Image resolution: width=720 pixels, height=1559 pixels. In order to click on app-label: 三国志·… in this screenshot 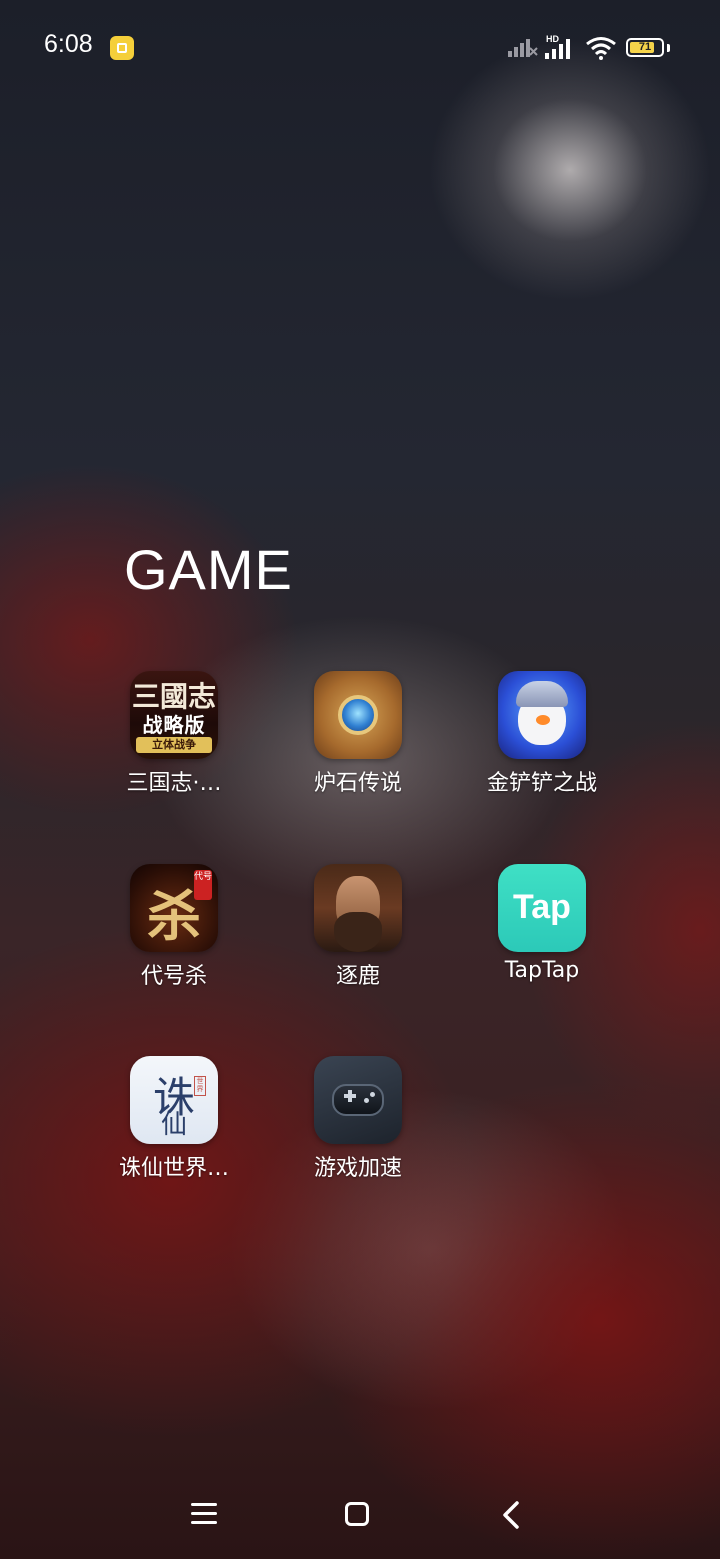, I will do `click(174, 783)`.